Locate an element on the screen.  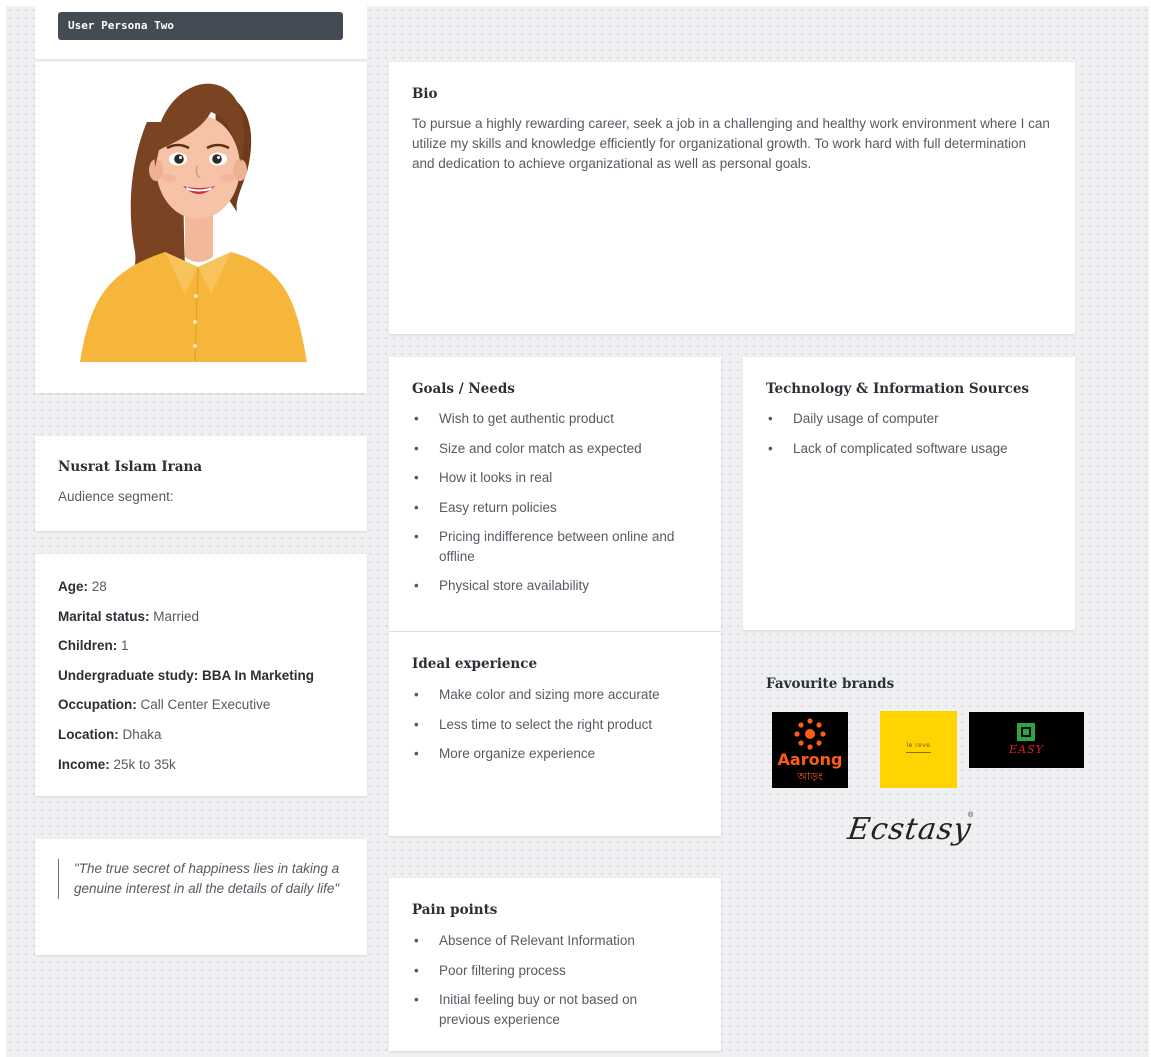
yellow-brand-wordmark: le reve is located at coordinates (918, 745).